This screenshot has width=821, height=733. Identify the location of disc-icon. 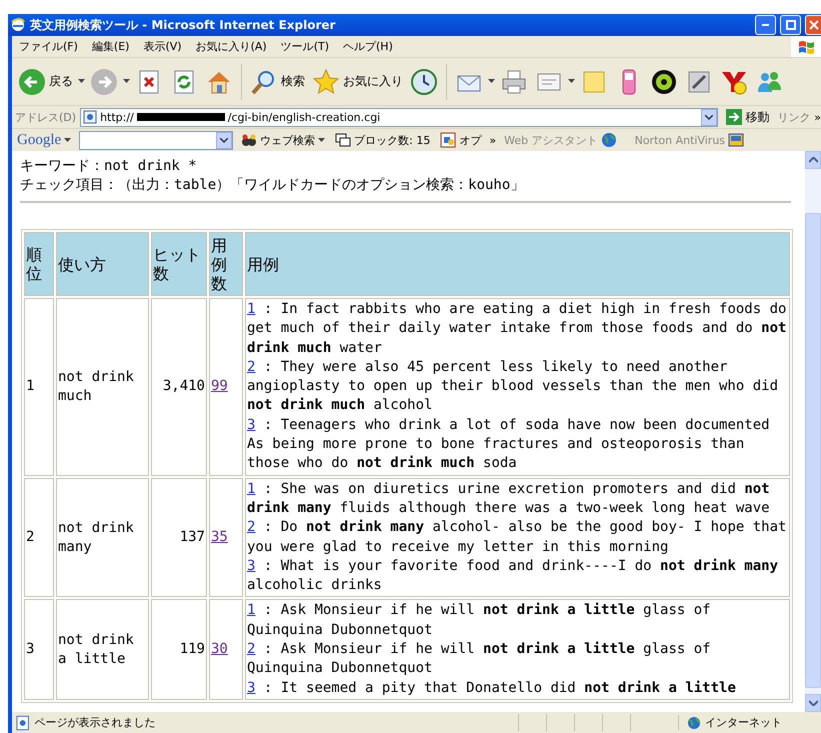
(664, 82).